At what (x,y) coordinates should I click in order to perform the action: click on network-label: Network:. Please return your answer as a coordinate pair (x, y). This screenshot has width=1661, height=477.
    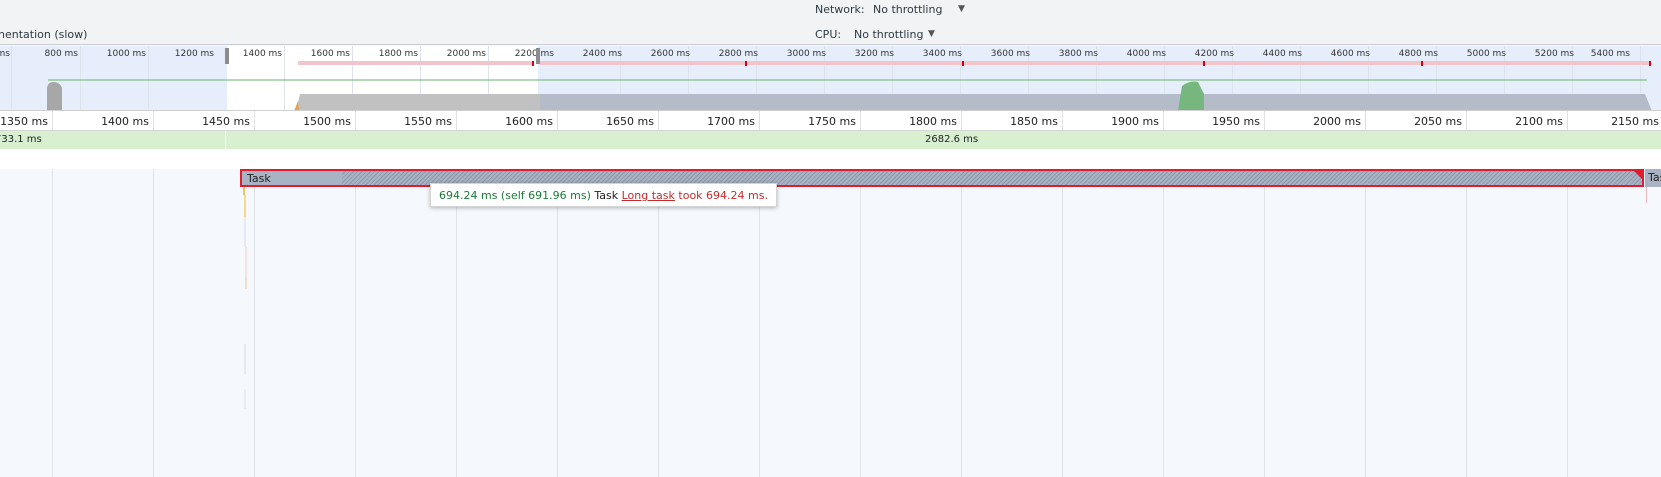
    Looking at the image, I should click on (840, 9).